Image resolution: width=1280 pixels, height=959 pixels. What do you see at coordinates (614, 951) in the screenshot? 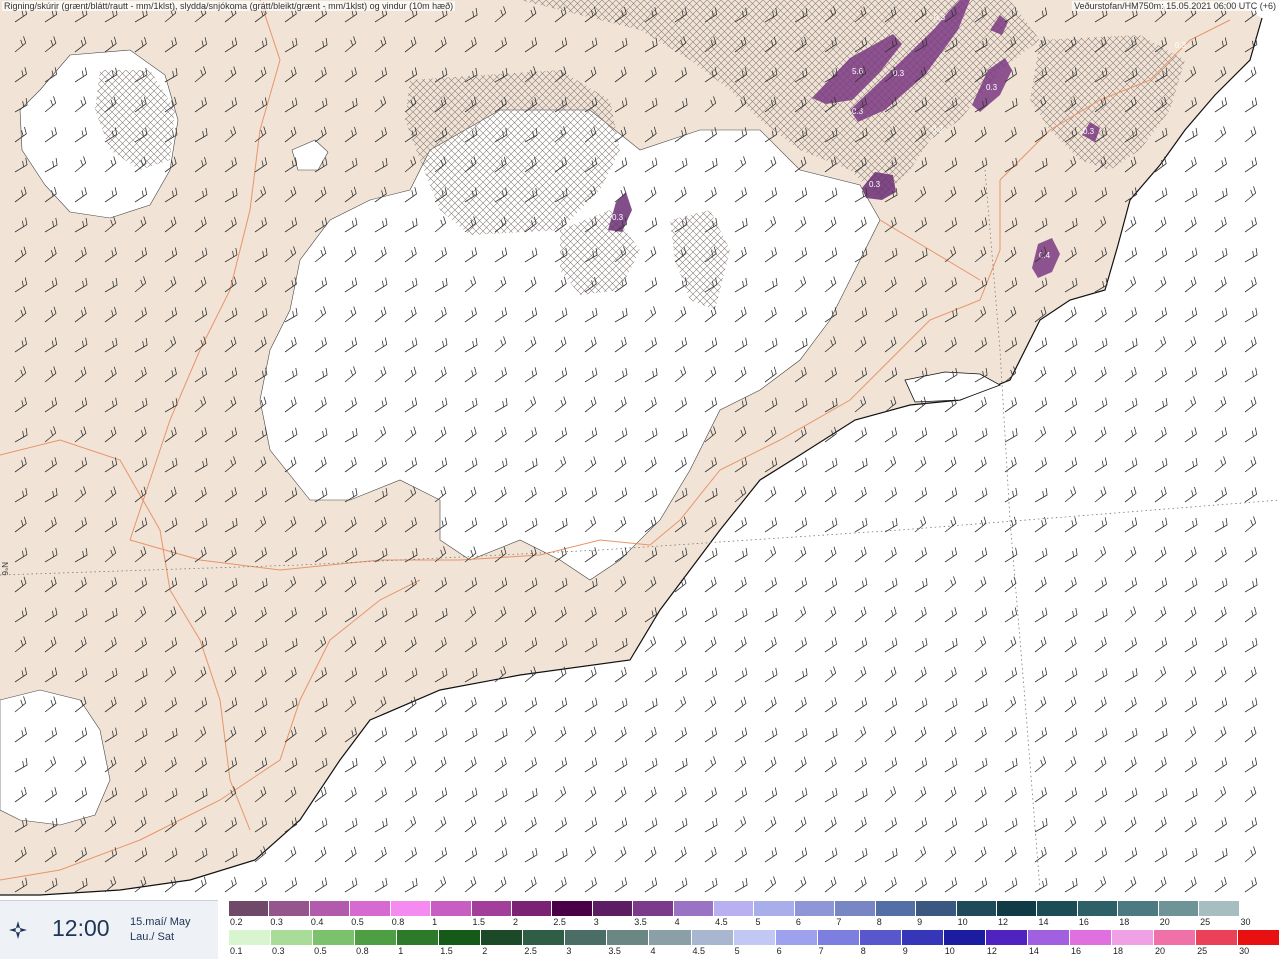
I see `rain-scale-label: 3.5` at bounding box center [614, 951].